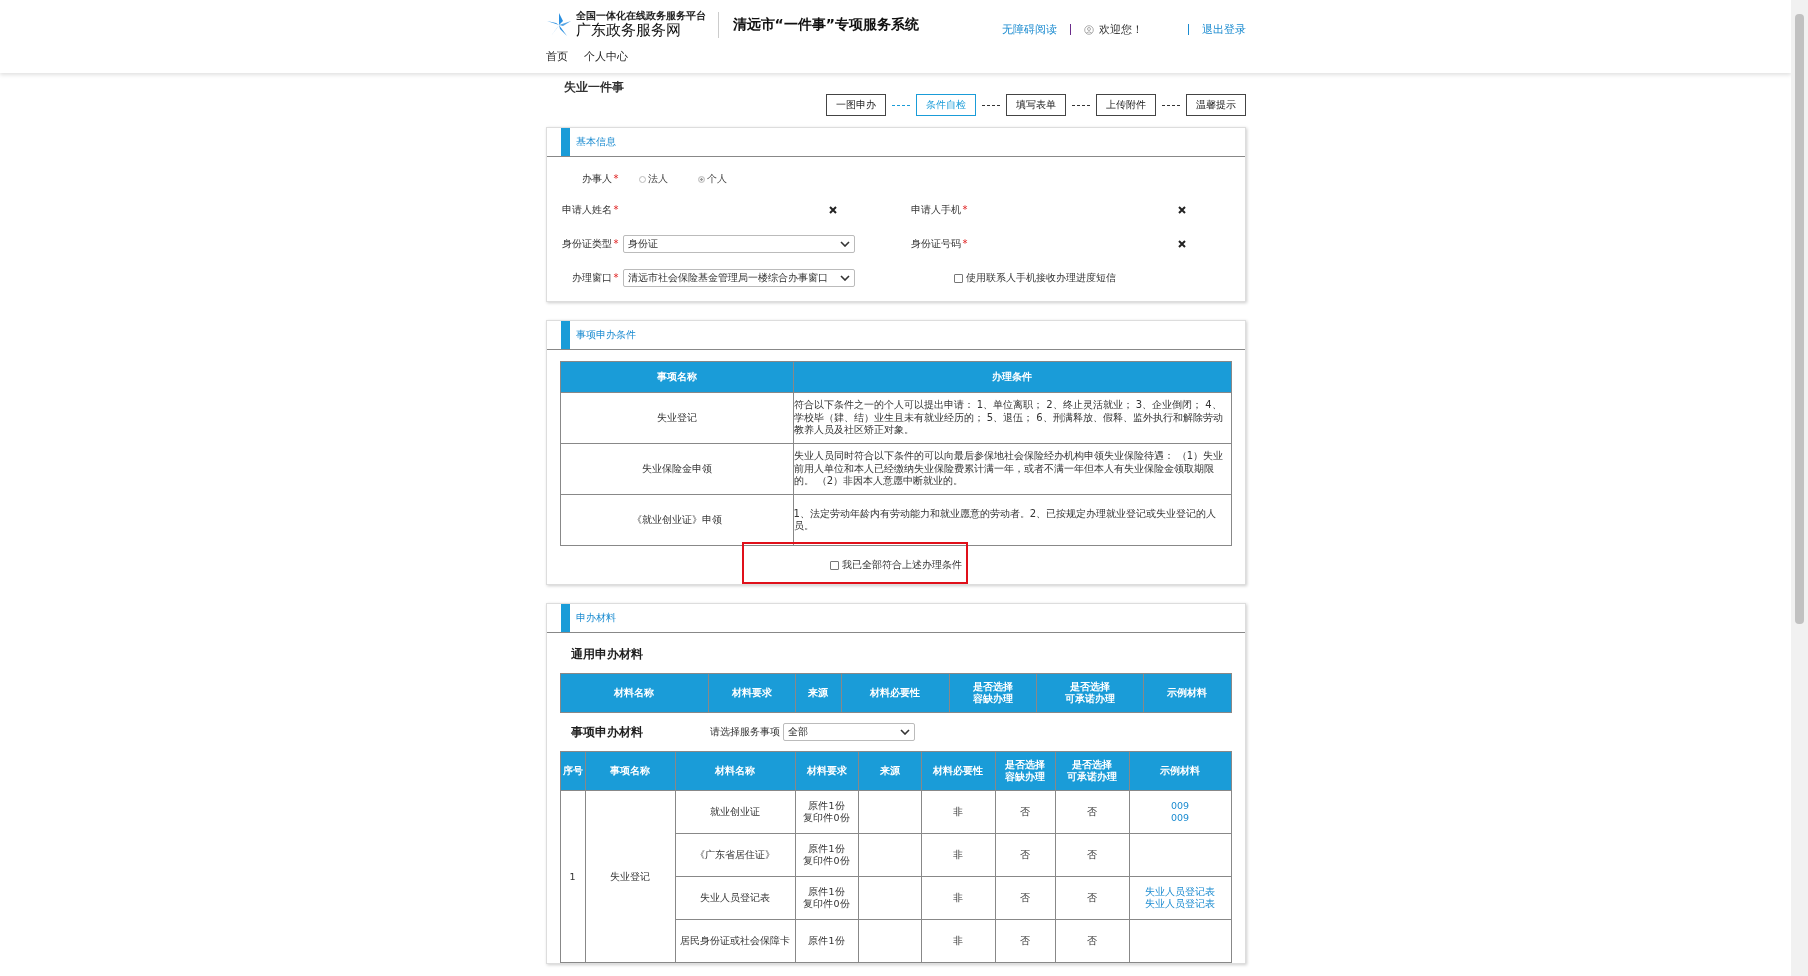  What do you see at coordinates (593, 87) in the screenshot?
I see `page-title: 失业一件事` at bounding box center [593, 87].